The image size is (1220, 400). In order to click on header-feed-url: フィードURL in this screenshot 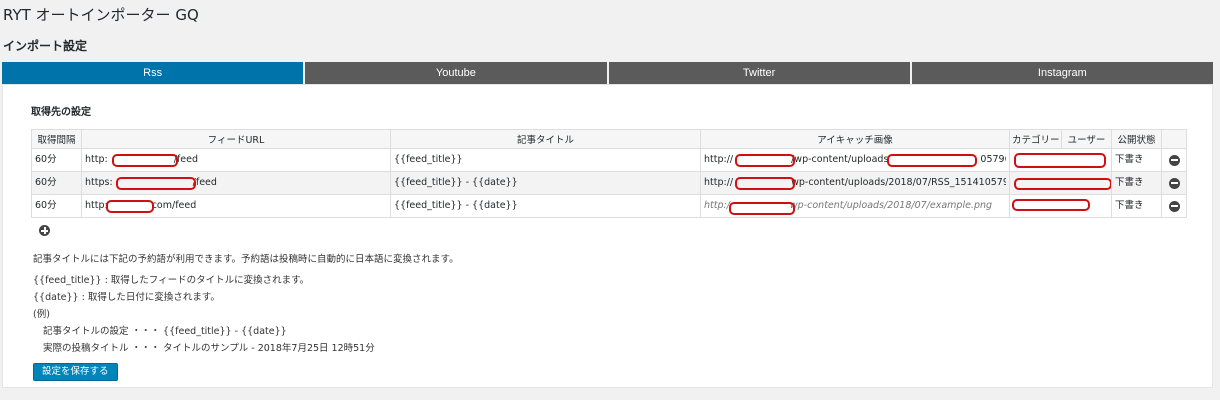, I will do `click(236, 139)`.